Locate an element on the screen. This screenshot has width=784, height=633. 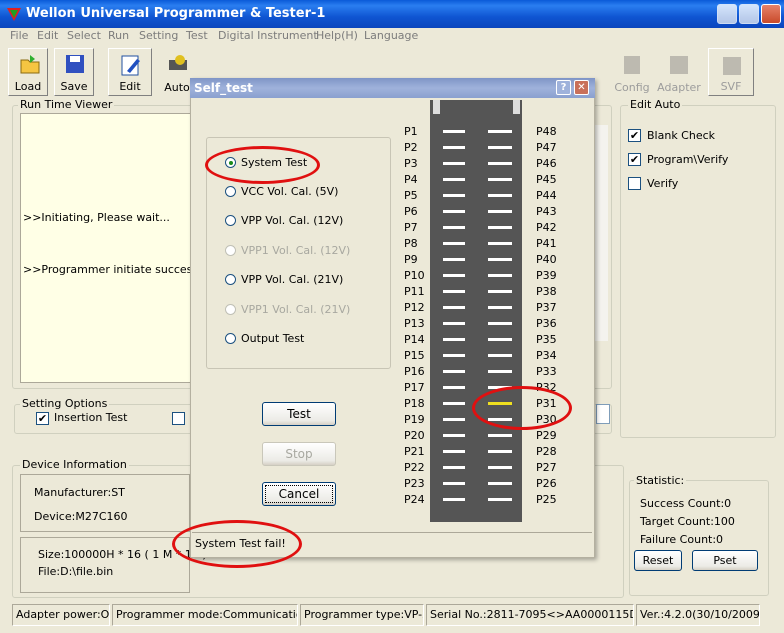
highlight-status is located at coordinates (237, 544).